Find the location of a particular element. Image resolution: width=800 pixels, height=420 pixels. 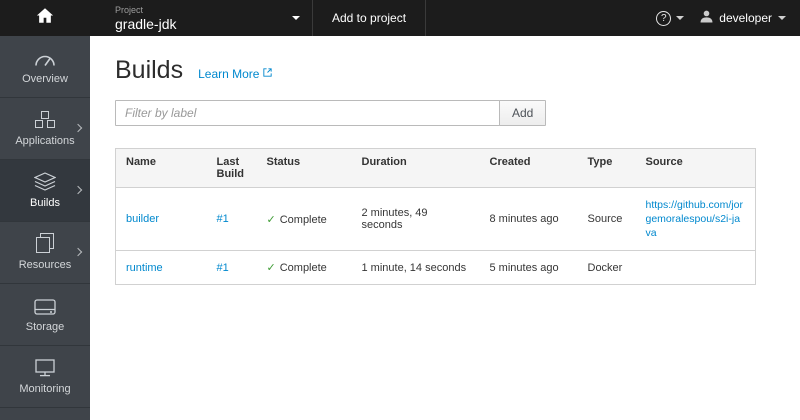

add-to-project-button: Add to project is located at coordinates (369, 18).